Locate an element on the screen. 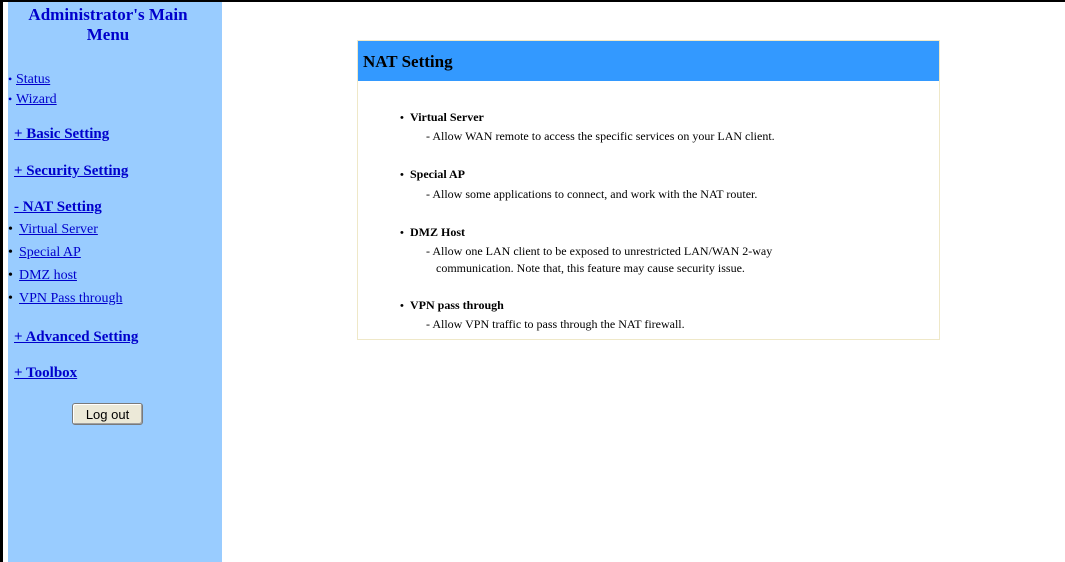  feature-title-text: Virtual Server is located at coordinates (447, 117).